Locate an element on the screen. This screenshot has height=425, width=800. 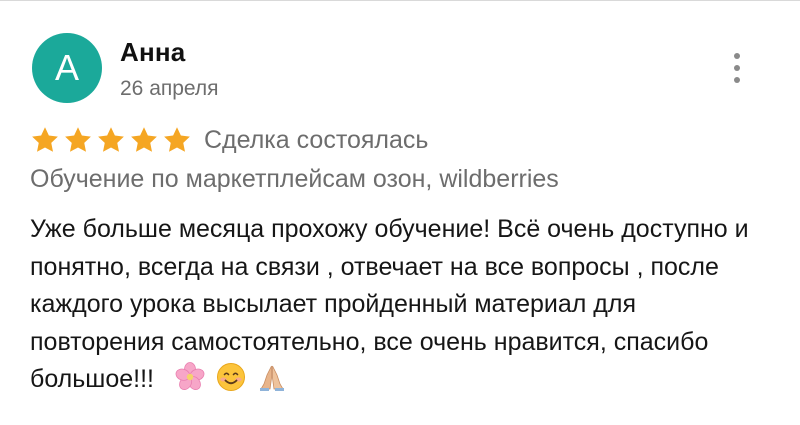
avatar-initial: А is located at coordinates (66, 67).